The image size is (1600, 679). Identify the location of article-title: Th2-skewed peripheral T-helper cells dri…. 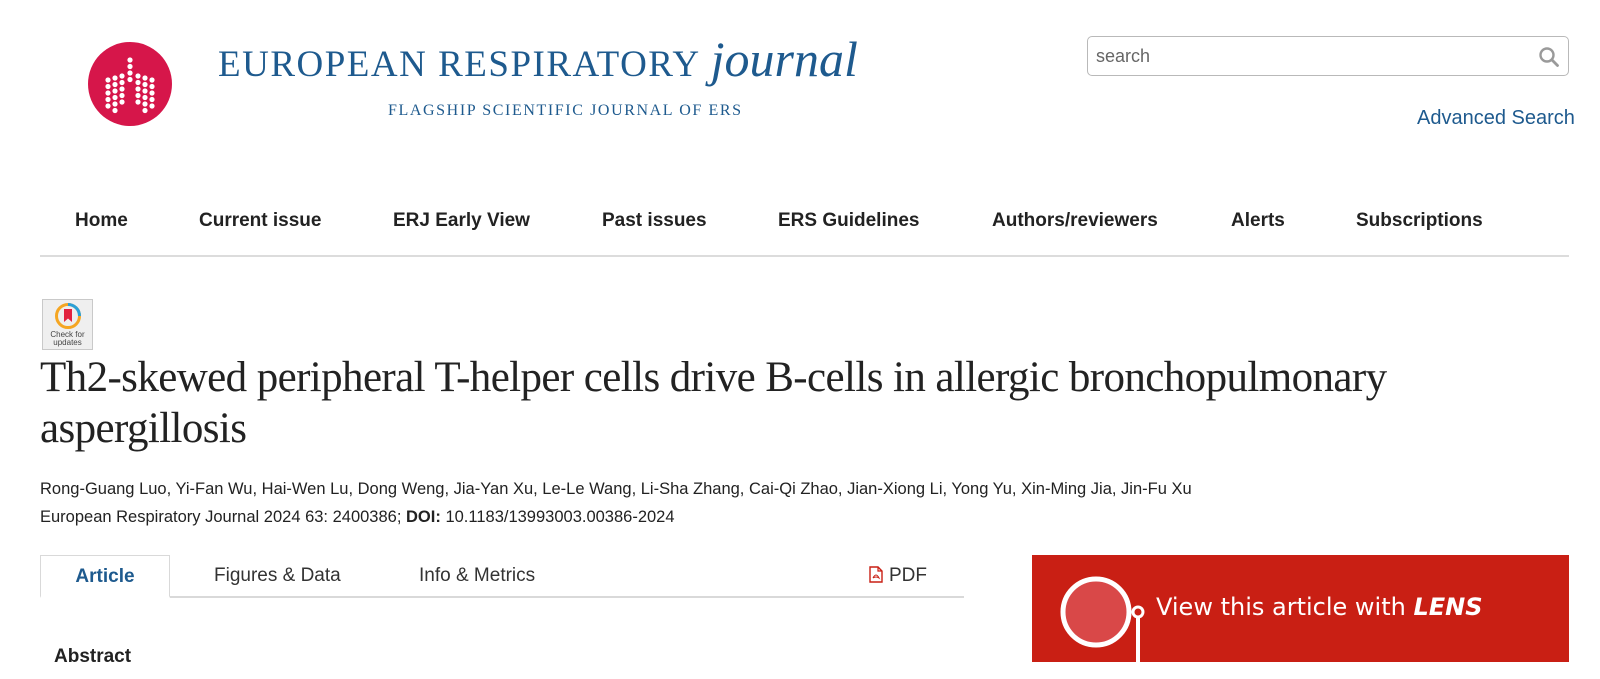
(713, 403).